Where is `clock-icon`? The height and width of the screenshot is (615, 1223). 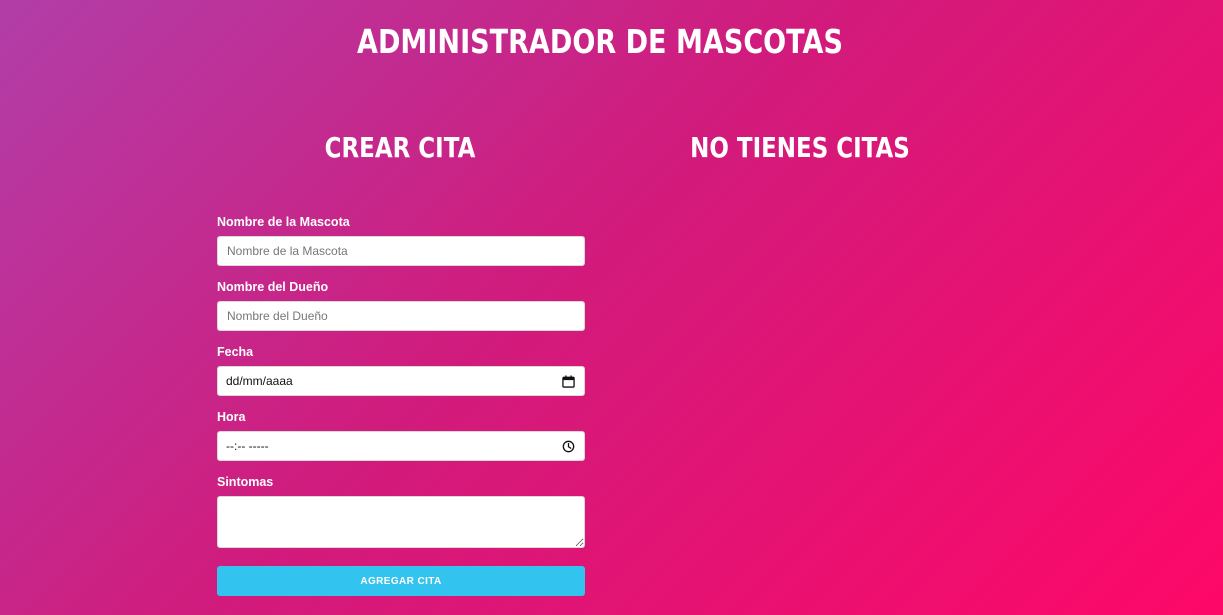 clock-icon is located at coordinates (568, 446).